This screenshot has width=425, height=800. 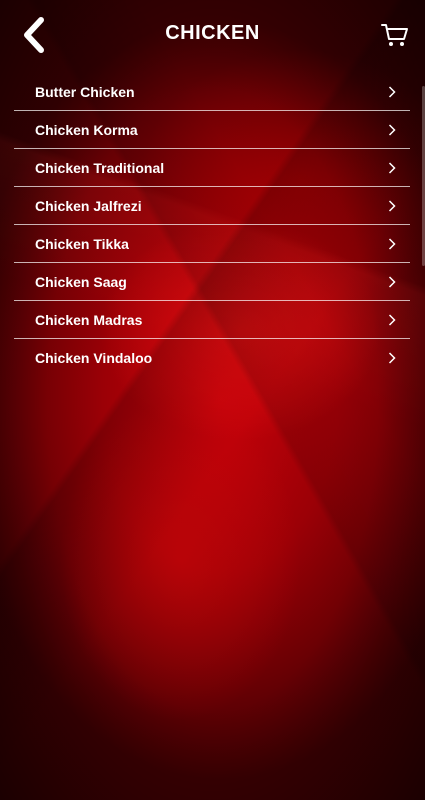 I want to click on menu-item-label: Chicken Traditional, so click(x=100, y=167).